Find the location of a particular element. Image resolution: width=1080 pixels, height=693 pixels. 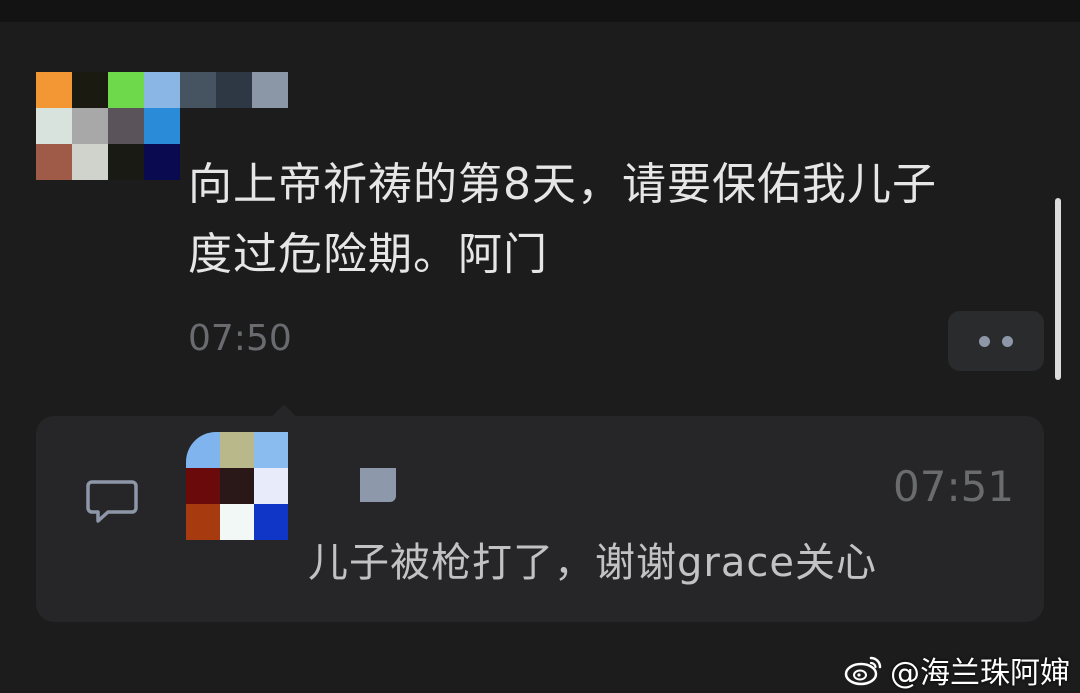

username-redacted is located at coordinates (234, 90).